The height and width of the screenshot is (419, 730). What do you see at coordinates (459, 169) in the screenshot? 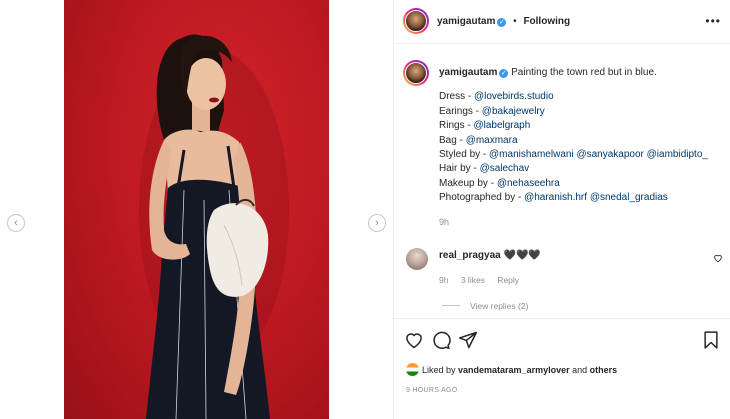
I see `credit-label: Hair by -` at bounding box center [459, 169].